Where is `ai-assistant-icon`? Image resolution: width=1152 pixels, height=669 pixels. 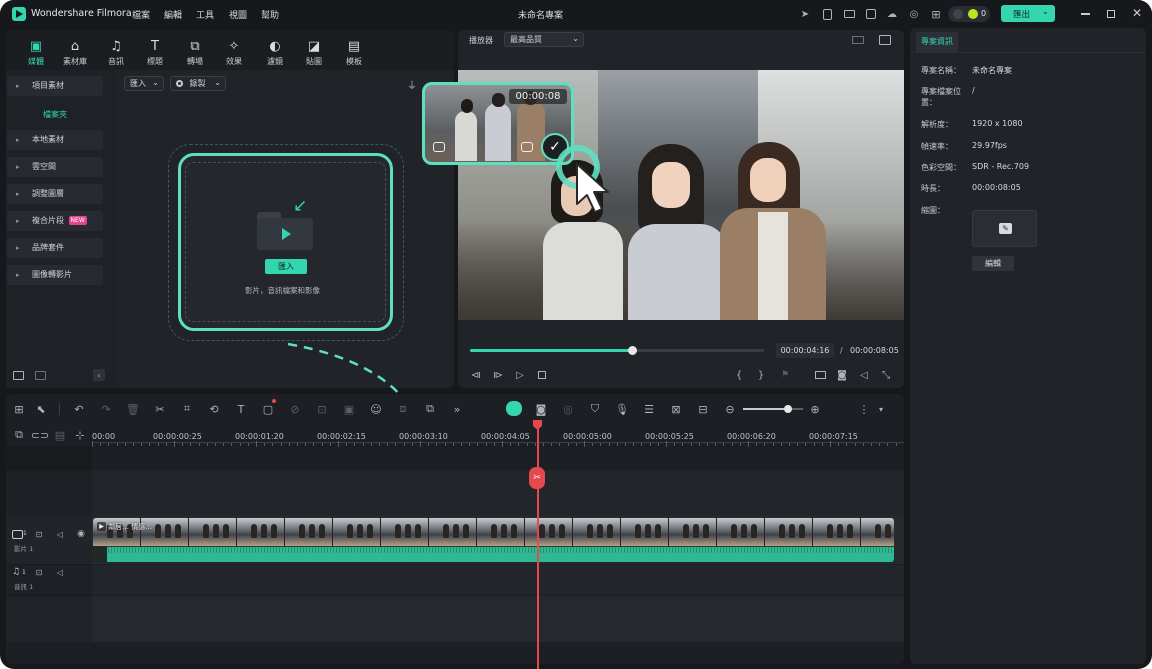 ai-assistant-icon is located at coordinates (514, 408).